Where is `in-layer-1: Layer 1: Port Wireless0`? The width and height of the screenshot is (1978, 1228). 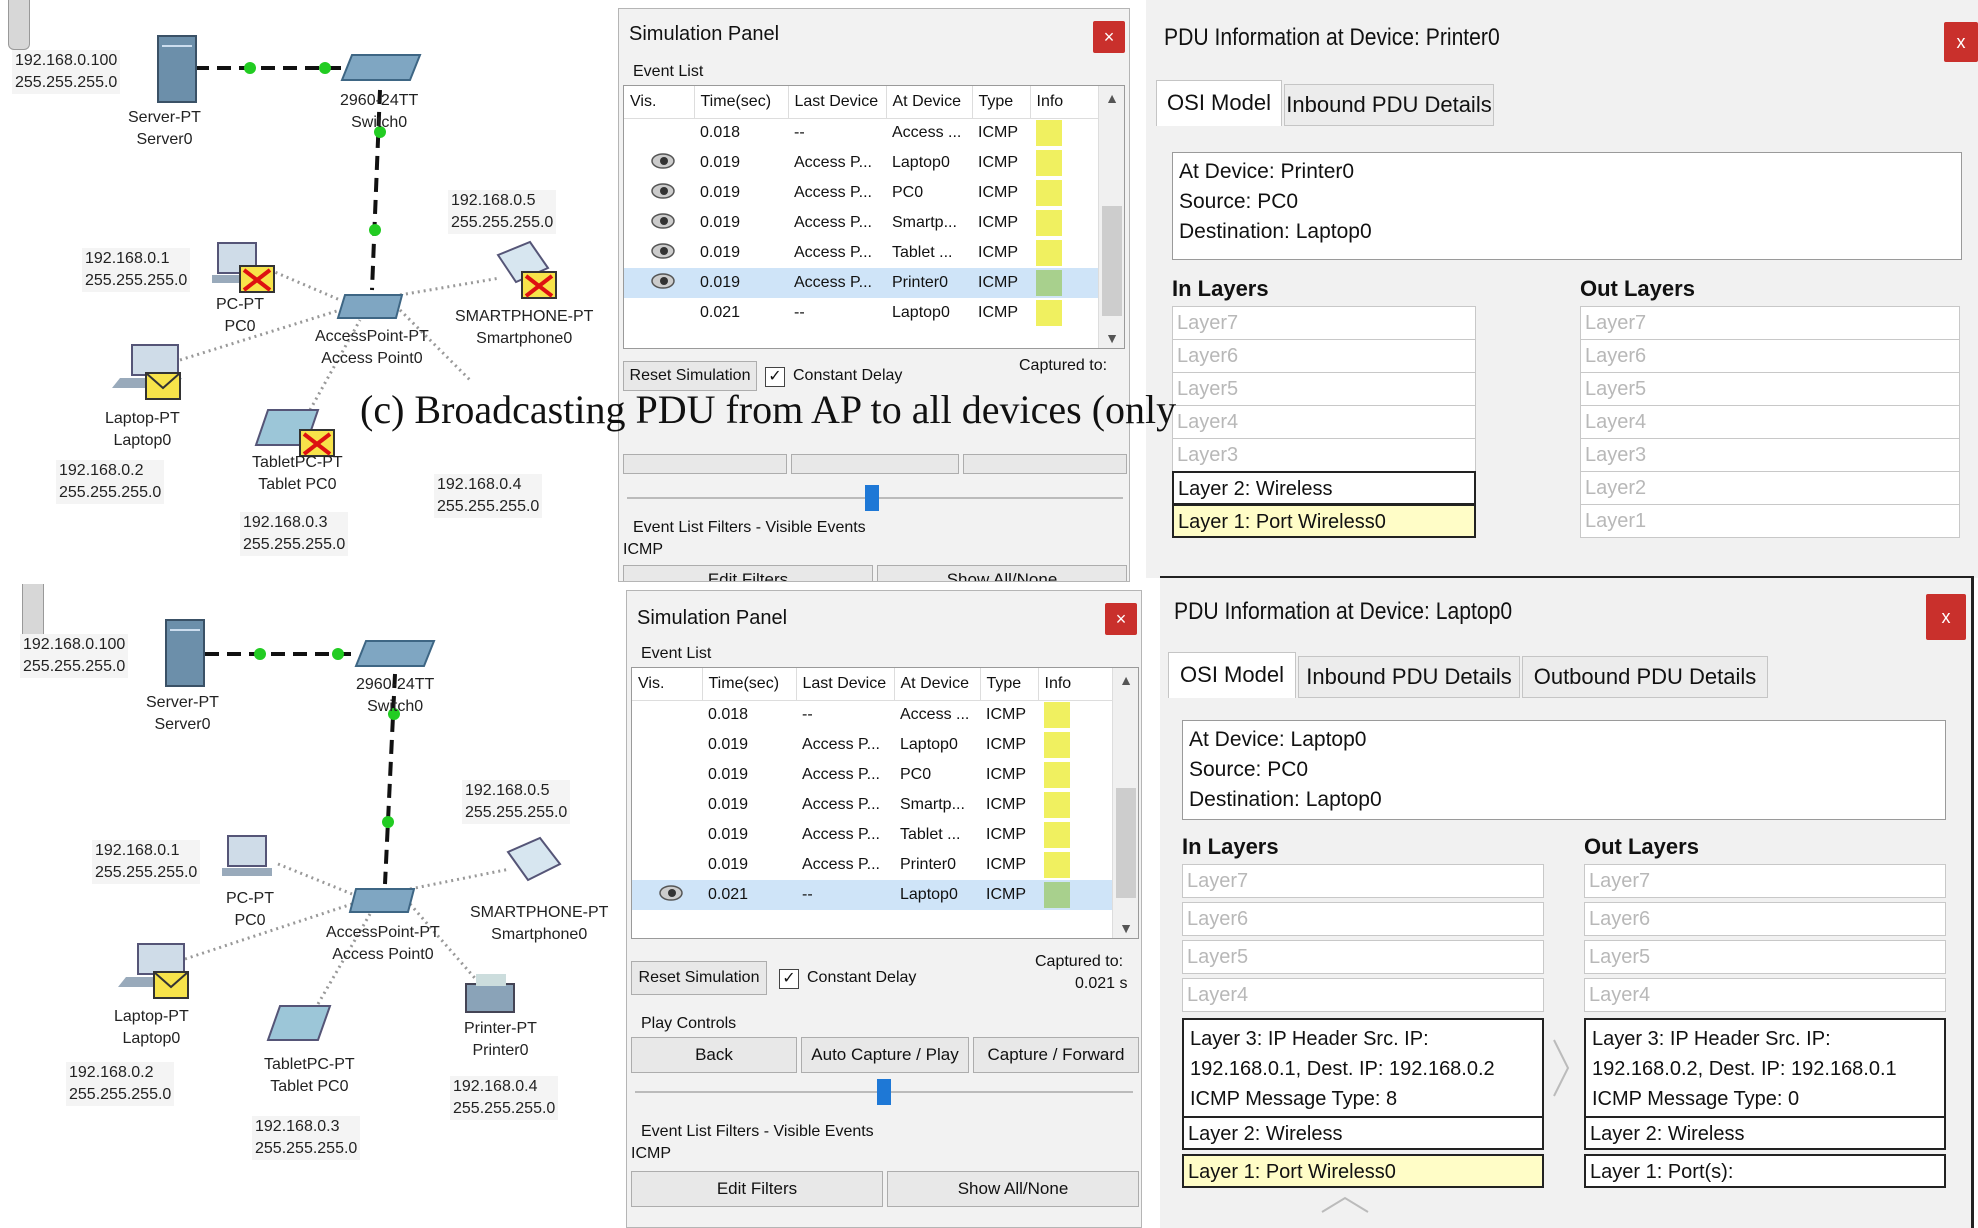
in-layer-1: Layer 1: Port Wireless0 is located at coordinates (1363, 1171).